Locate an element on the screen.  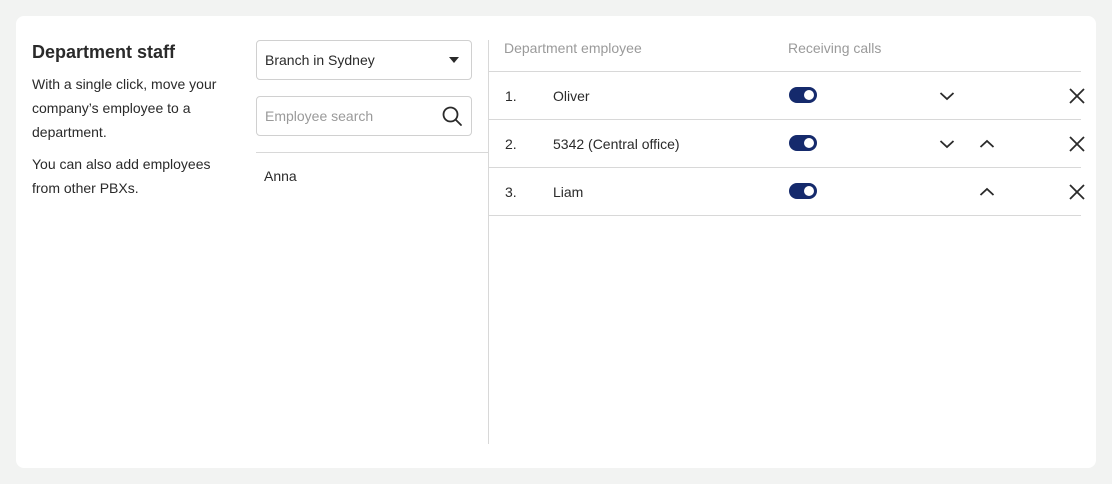
header-department-employee: Department employee is located at coordinates (573, 48).